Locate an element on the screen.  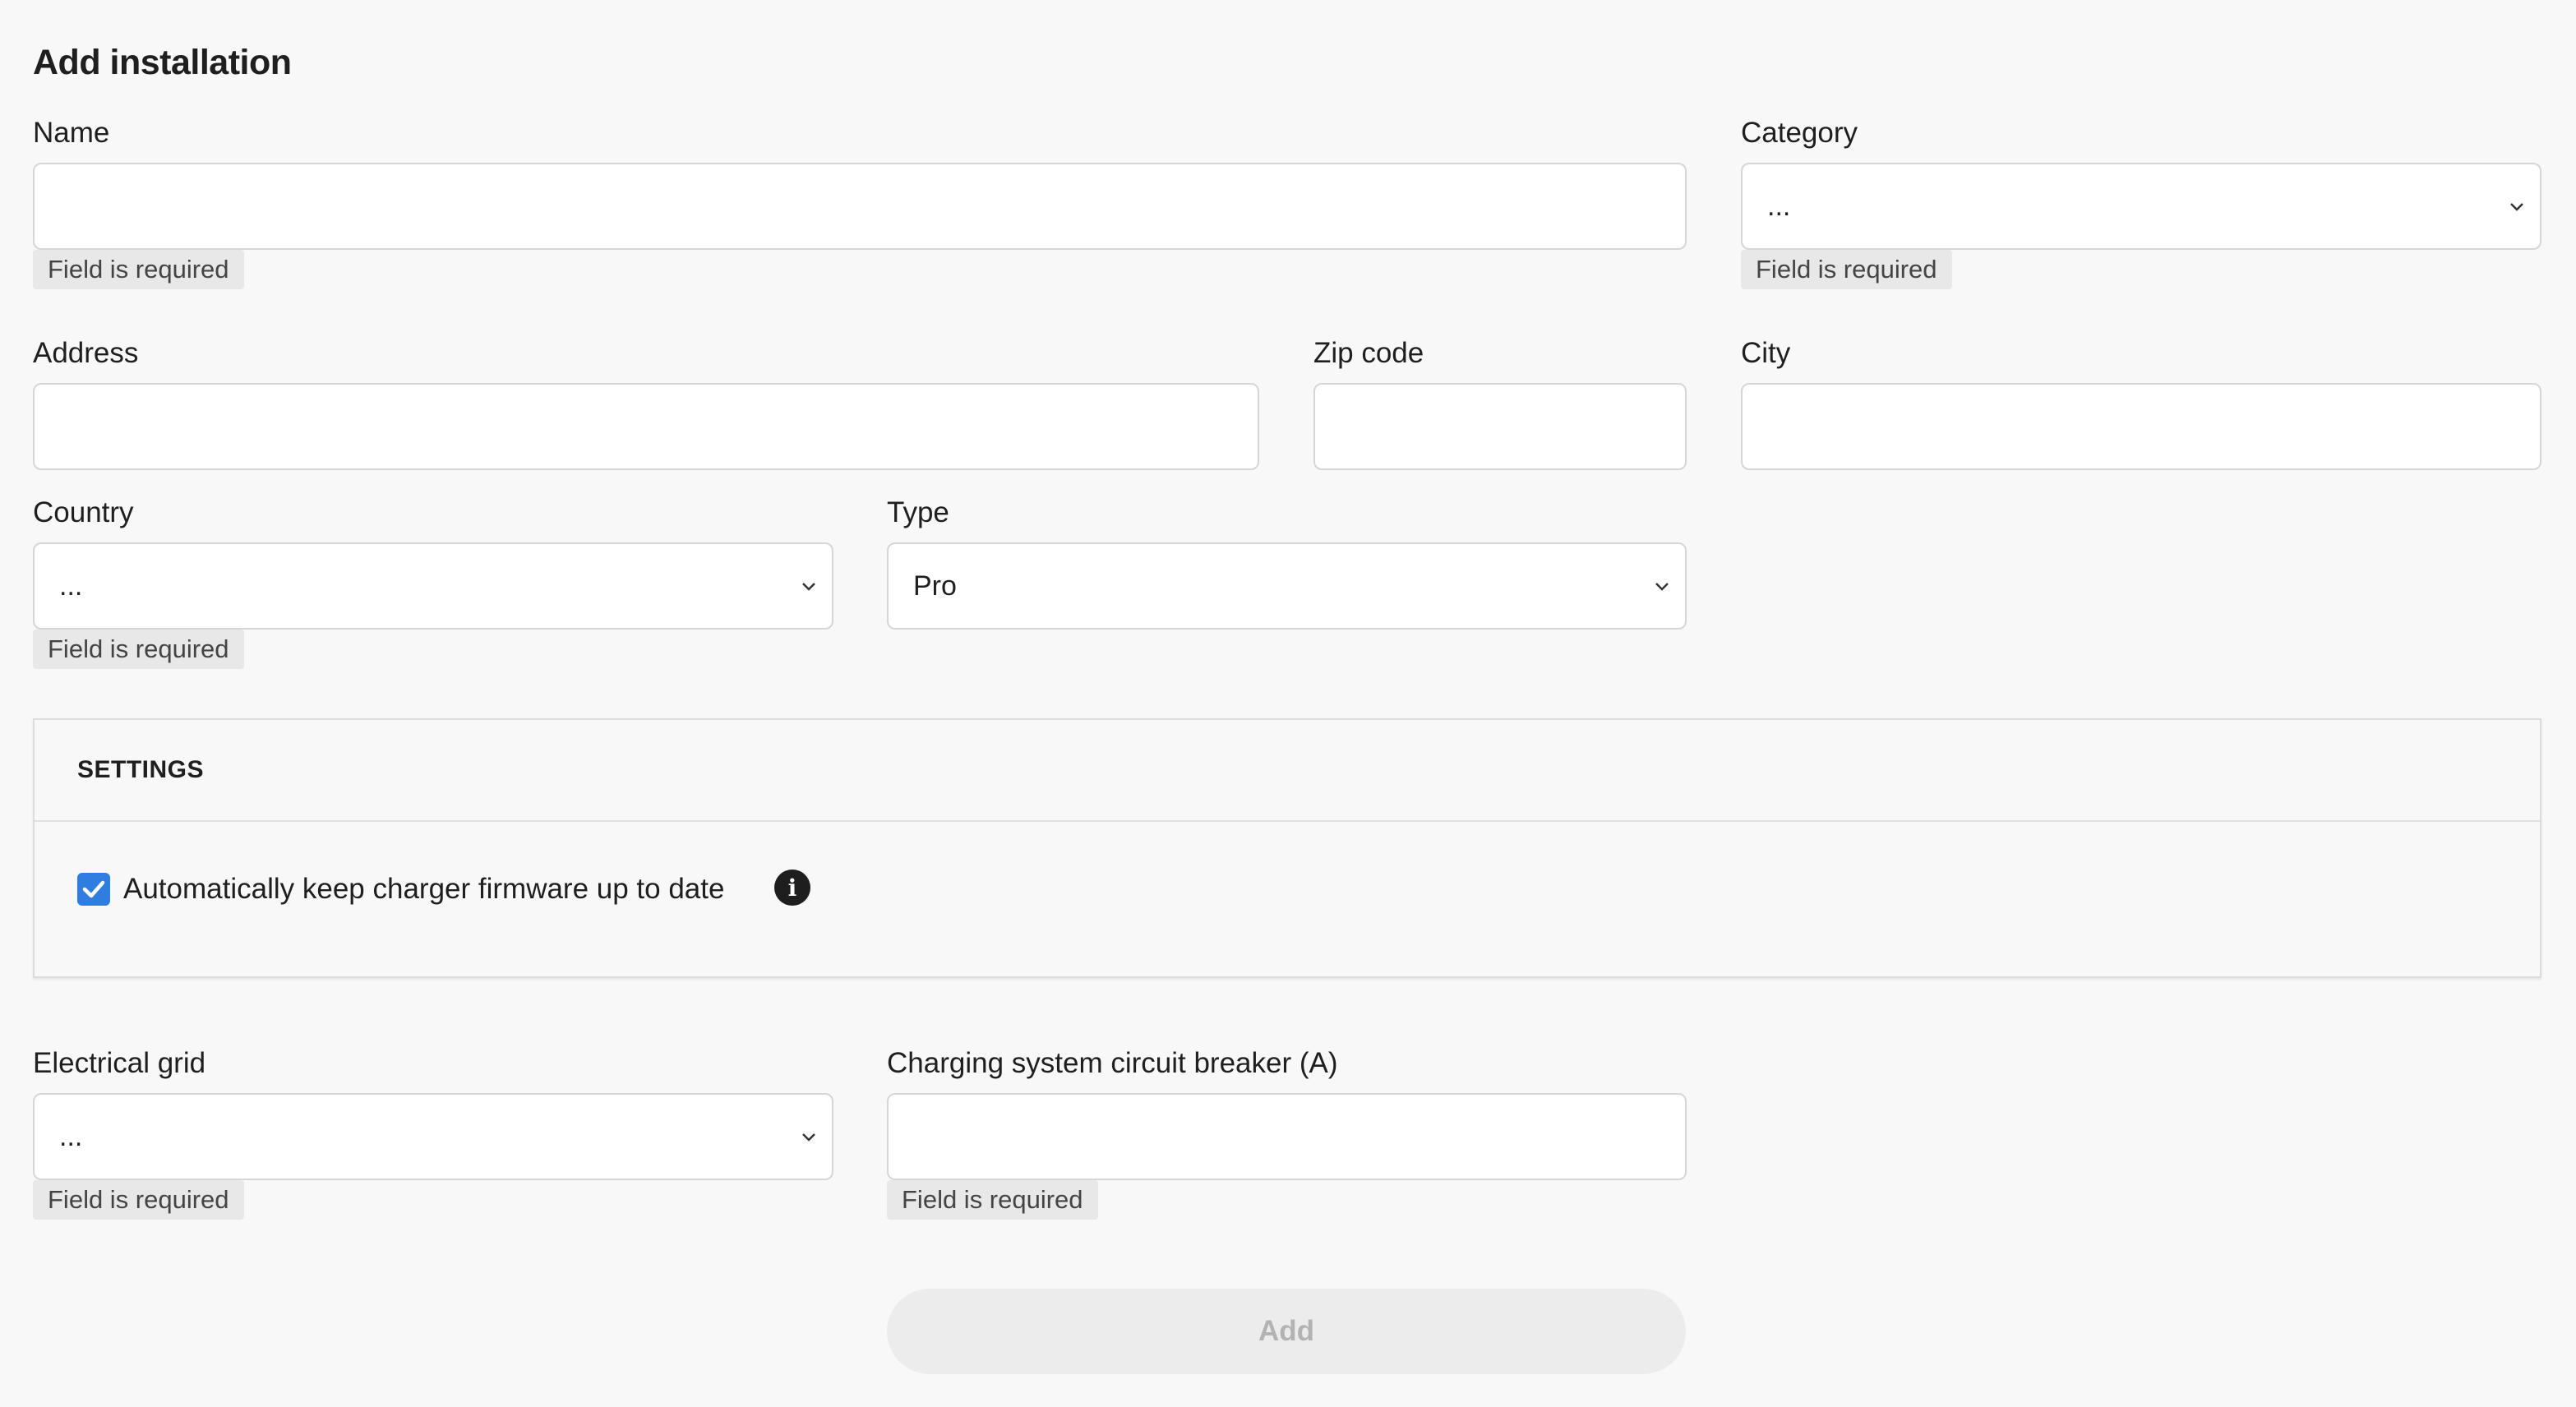
auto-firmware-checkbox is located at coordinates (93, 889).